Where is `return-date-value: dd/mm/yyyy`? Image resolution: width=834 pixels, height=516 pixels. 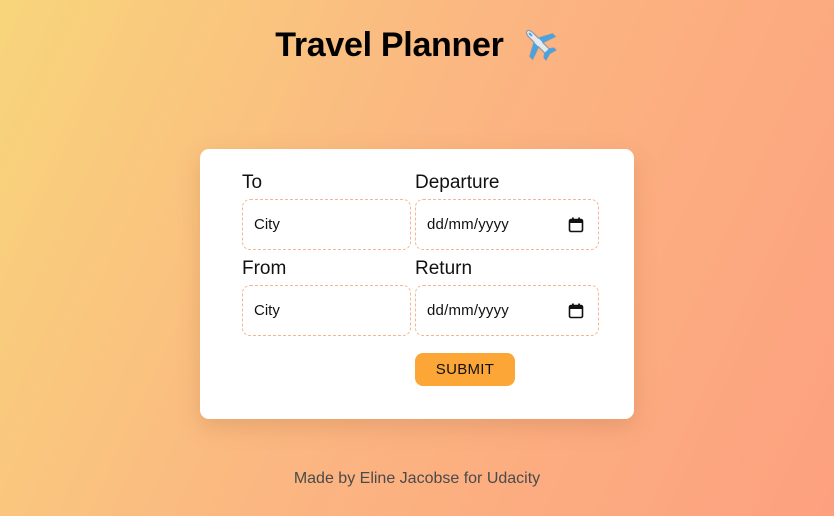 return-date-value: dd/mm/yyyy is located at coordinates (468, 310).